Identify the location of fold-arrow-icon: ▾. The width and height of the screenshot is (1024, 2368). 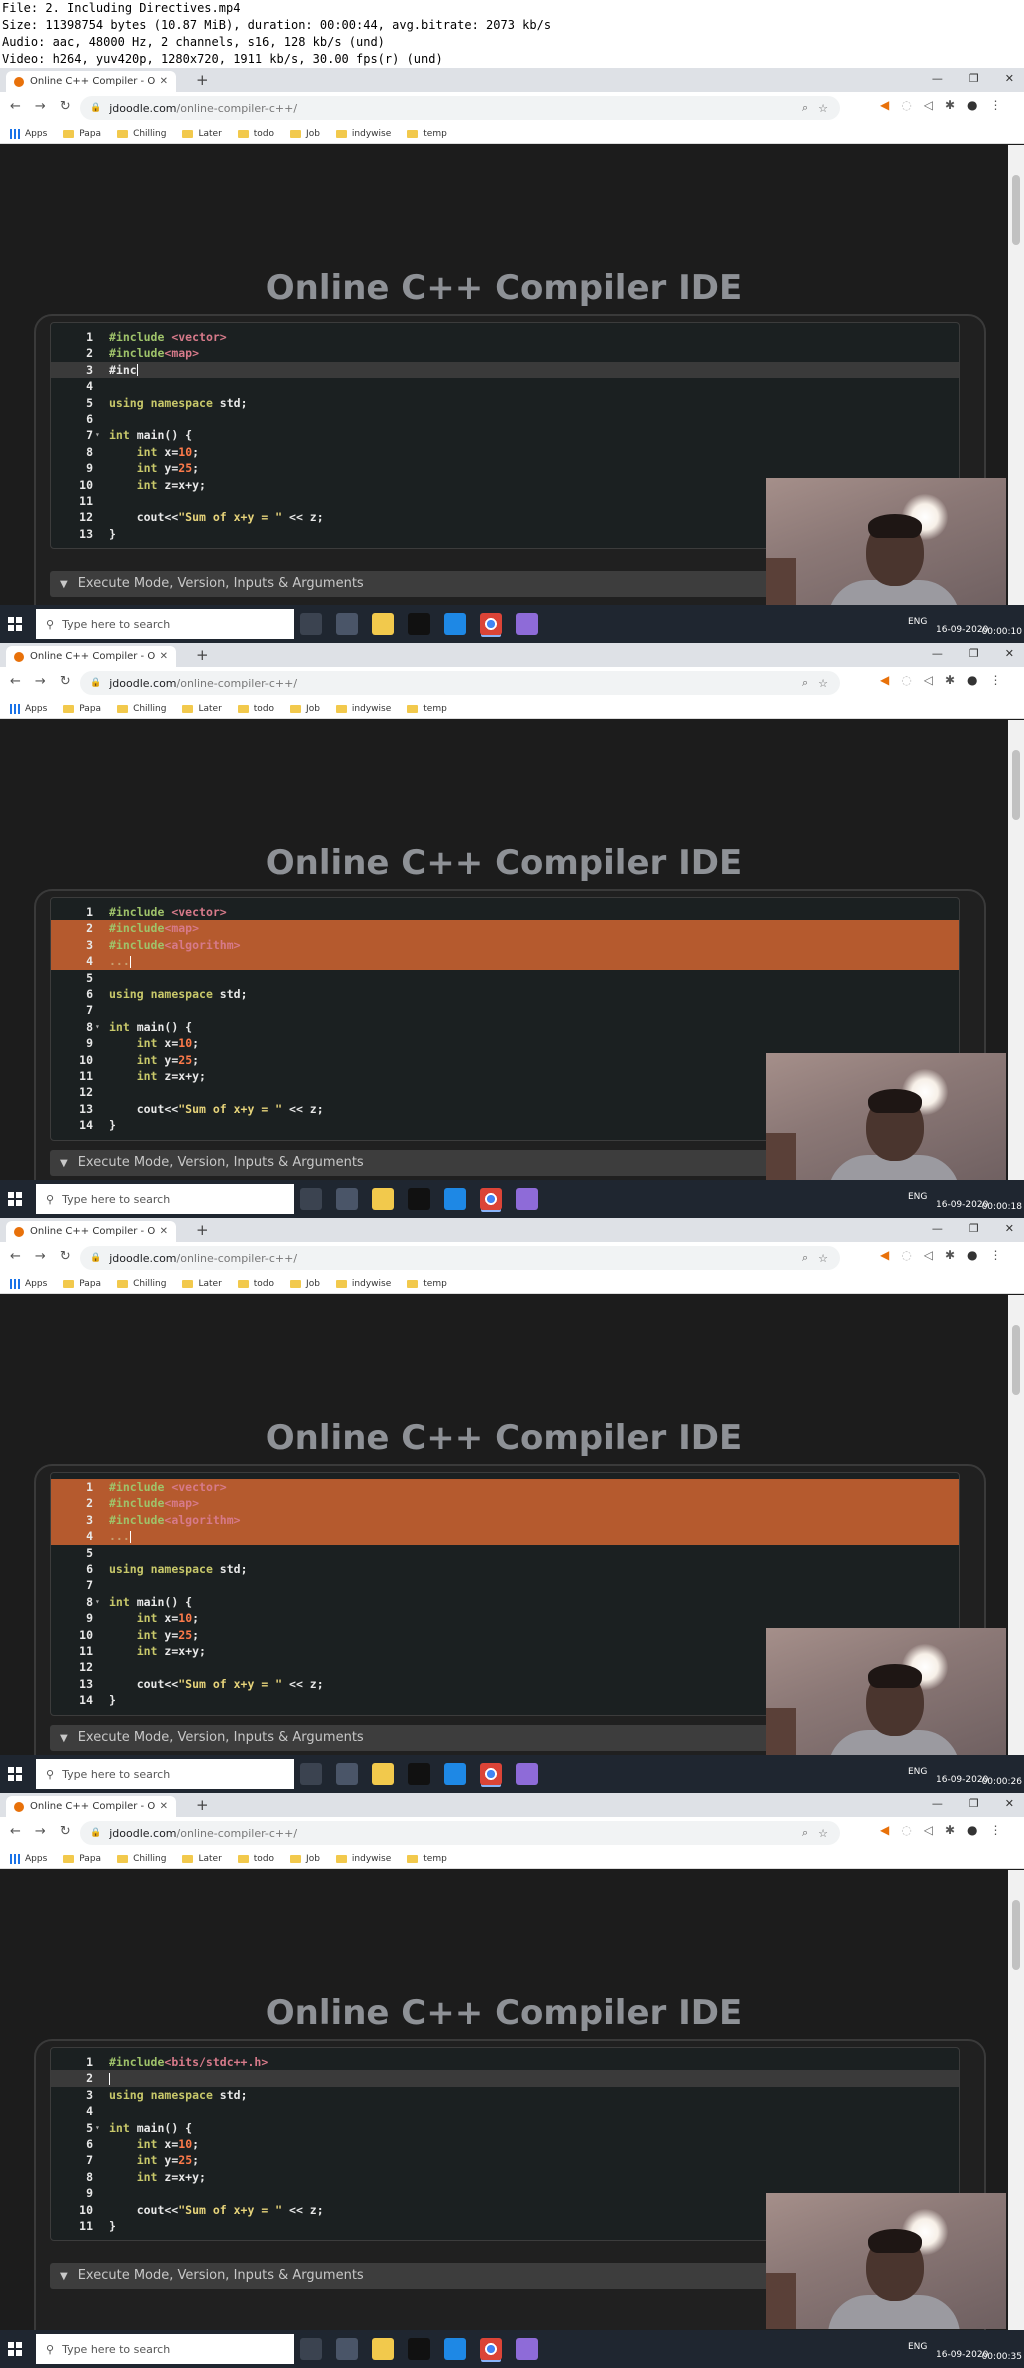
(97, 435).